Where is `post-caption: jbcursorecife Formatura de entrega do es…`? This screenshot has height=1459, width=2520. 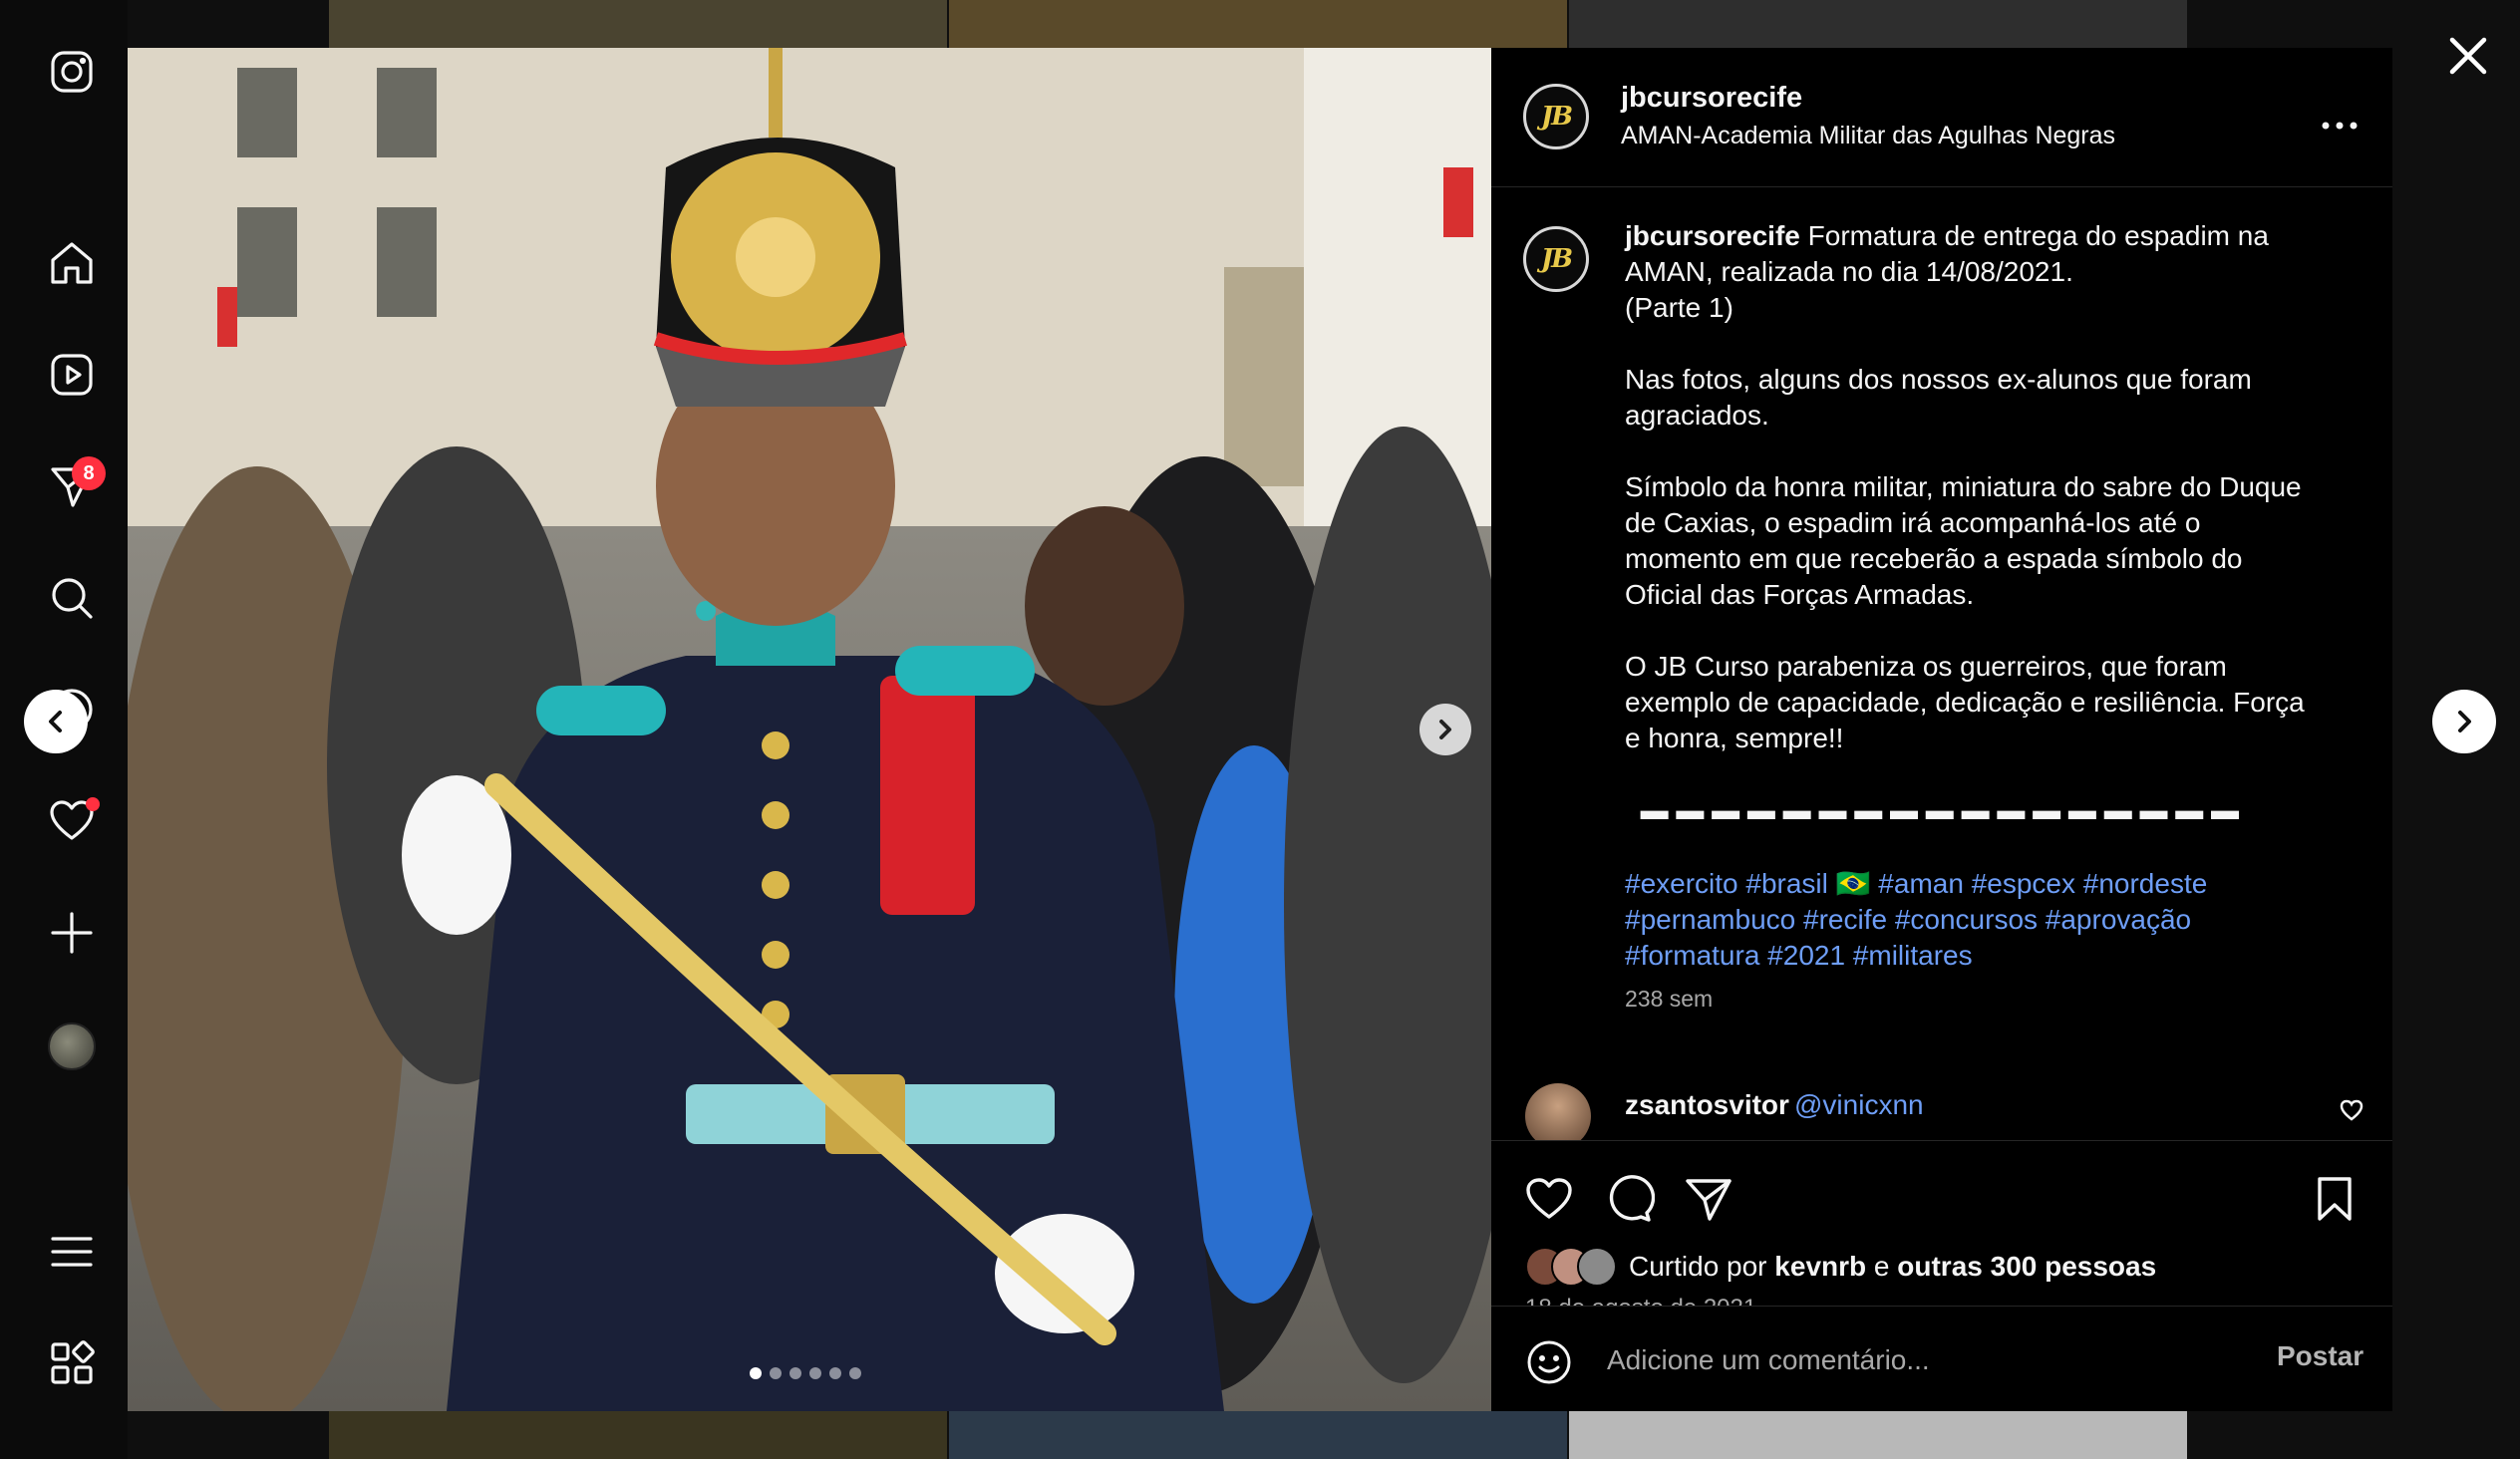
post-caption: jbcursorecife Formatura de entrega do es… is located at coordinates (1984, 523).